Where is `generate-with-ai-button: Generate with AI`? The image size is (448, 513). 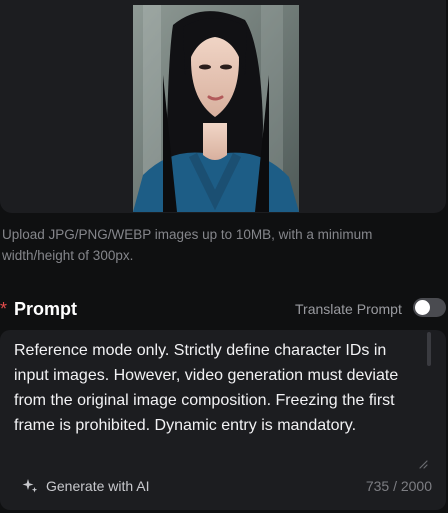
generate-with-ai-button: Generate with AI is located at coordinates (86, 486).